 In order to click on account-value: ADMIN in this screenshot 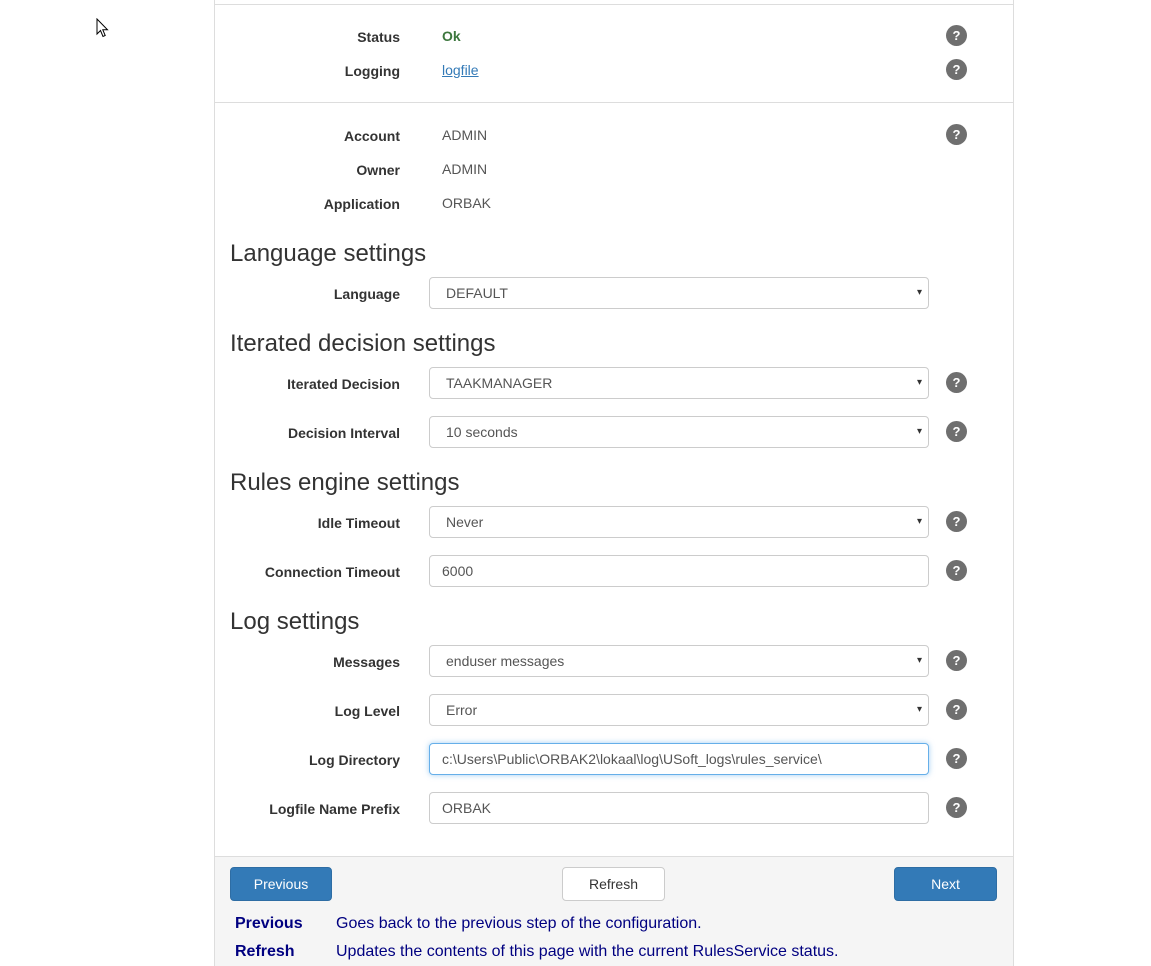, I will do `click(465, 135)`.